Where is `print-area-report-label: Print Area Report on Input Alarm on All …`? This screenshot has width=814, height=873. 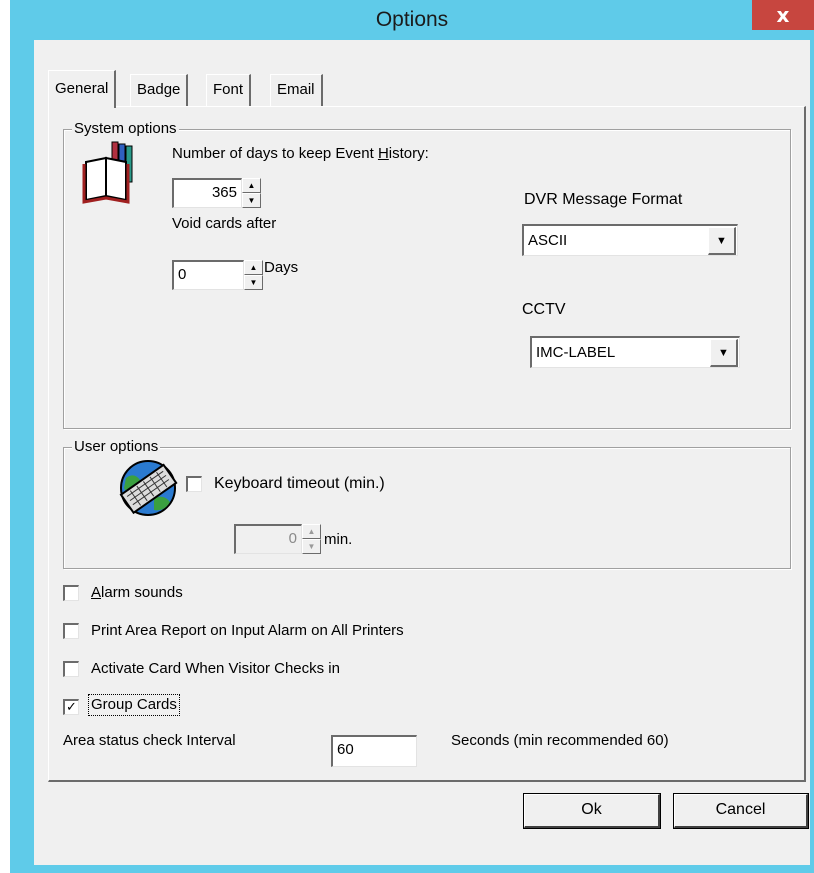 print-area-report-label: Print Area Report on Input Alarm on All … is located at coordinates (247, 630).